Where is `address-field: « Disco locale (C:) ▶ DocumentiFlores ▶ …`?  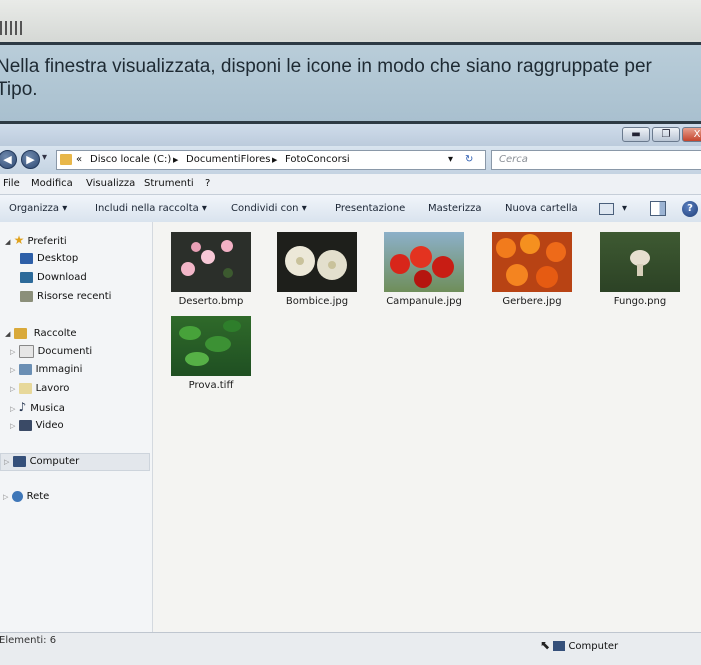
address-field: « Disco locale (C:) ▶ DocumentiFlores ▶ … is located at coordinates (271, 160).